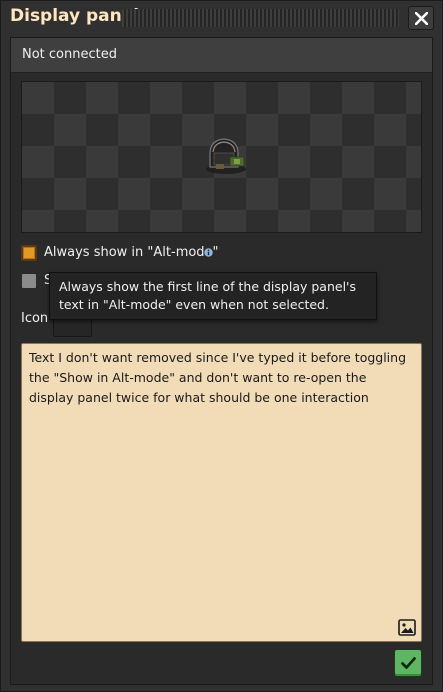 The height and width of the screenshot is (692, 443). I want to click on window-title: Display panel, so click(75, 16).